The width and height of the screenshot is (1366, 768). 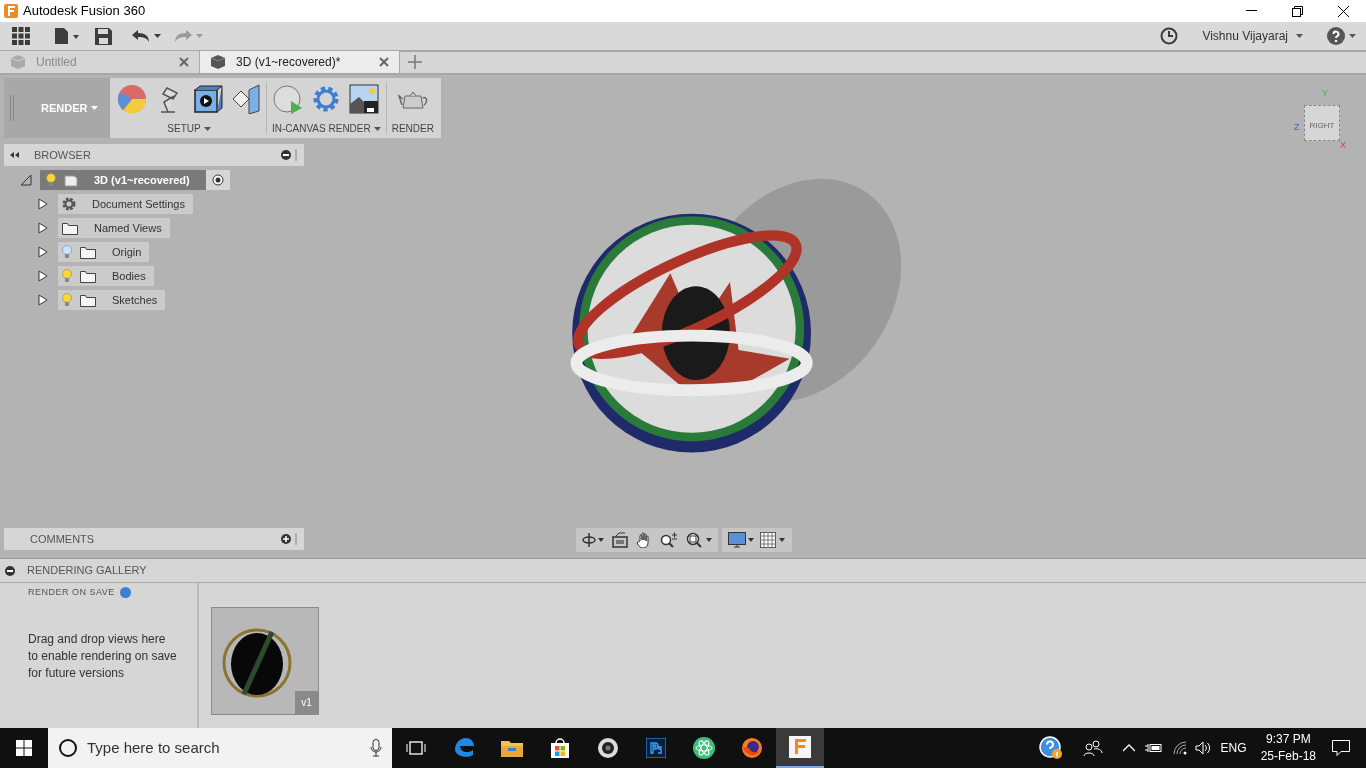 I want to click on grid-settings-icon, so click(x=773, y=540).